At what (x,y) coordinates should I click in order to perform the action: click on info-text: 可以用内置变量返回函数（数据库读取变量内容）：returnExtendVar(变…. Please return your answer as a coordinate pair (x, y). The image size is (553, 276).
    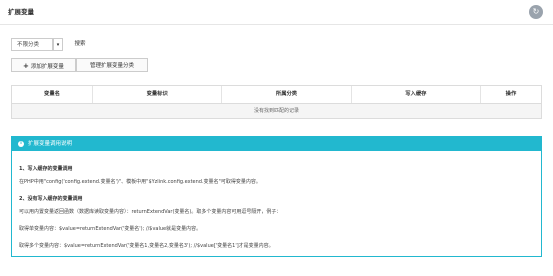
    Looking at the image, I should click on (150, 212).